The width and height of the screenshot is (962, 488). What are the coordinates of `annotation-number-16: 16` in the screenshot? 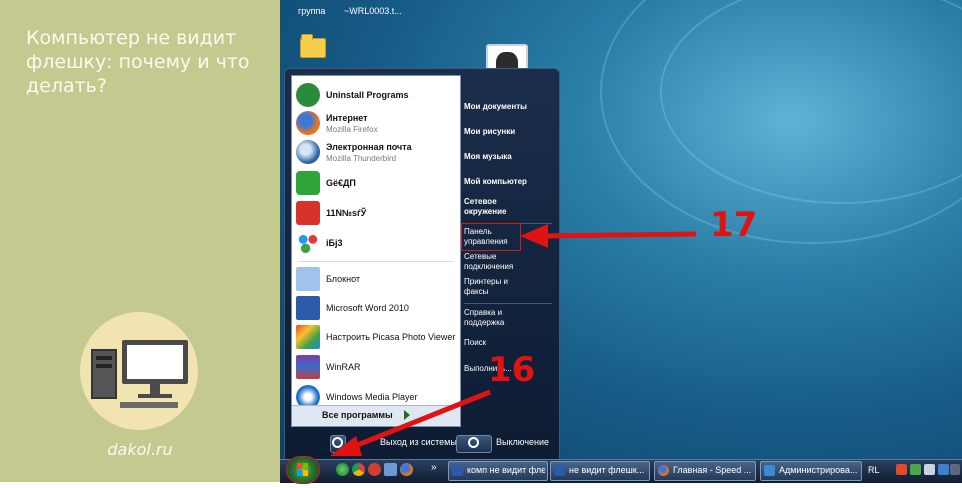 It's located at (512, 370).